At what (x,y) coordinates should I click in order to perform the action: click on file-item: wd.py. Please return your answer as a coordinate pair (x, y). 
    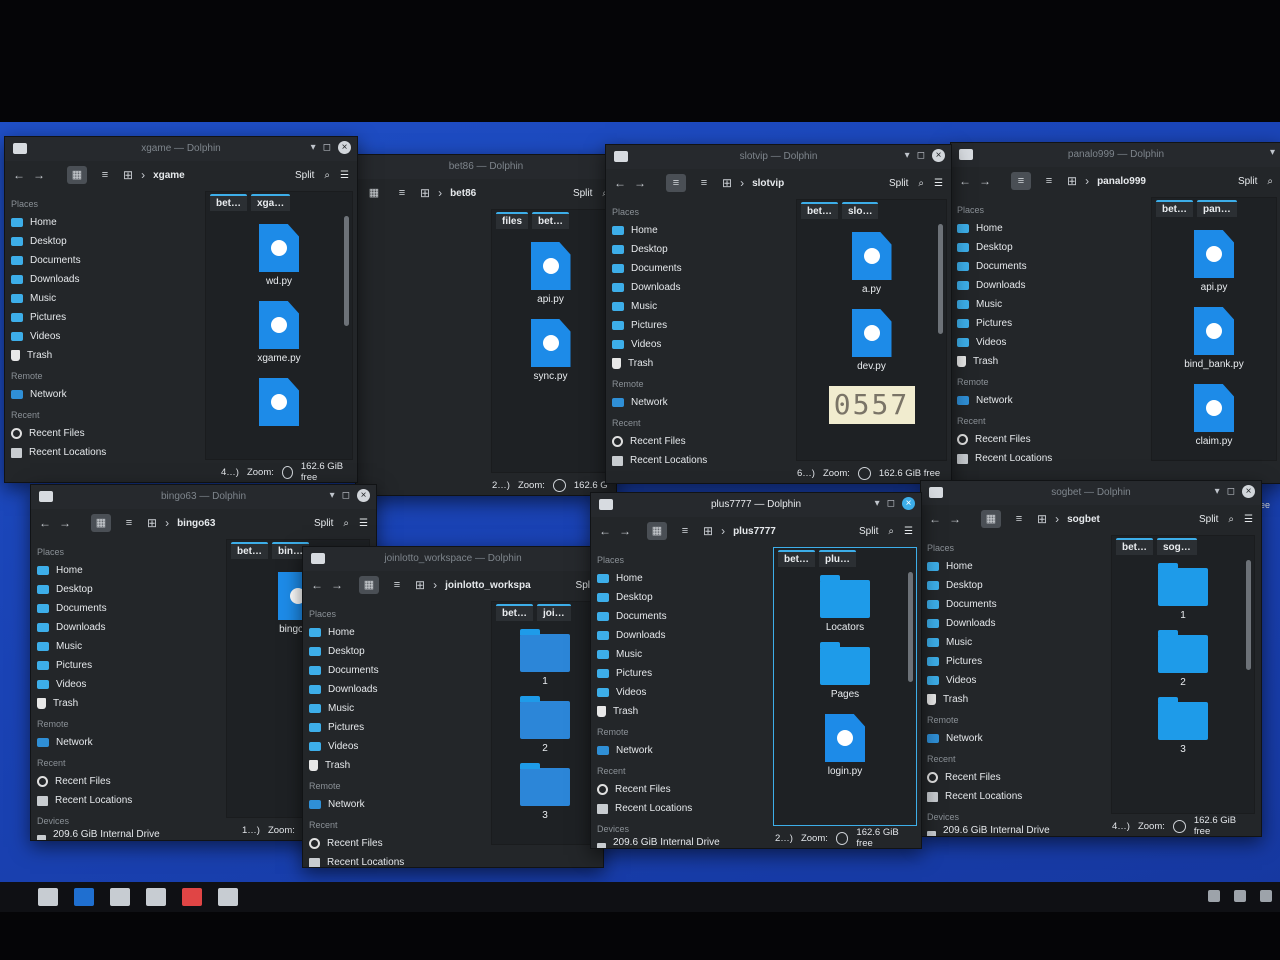
    Looking at the image, I should click on (279, 255).